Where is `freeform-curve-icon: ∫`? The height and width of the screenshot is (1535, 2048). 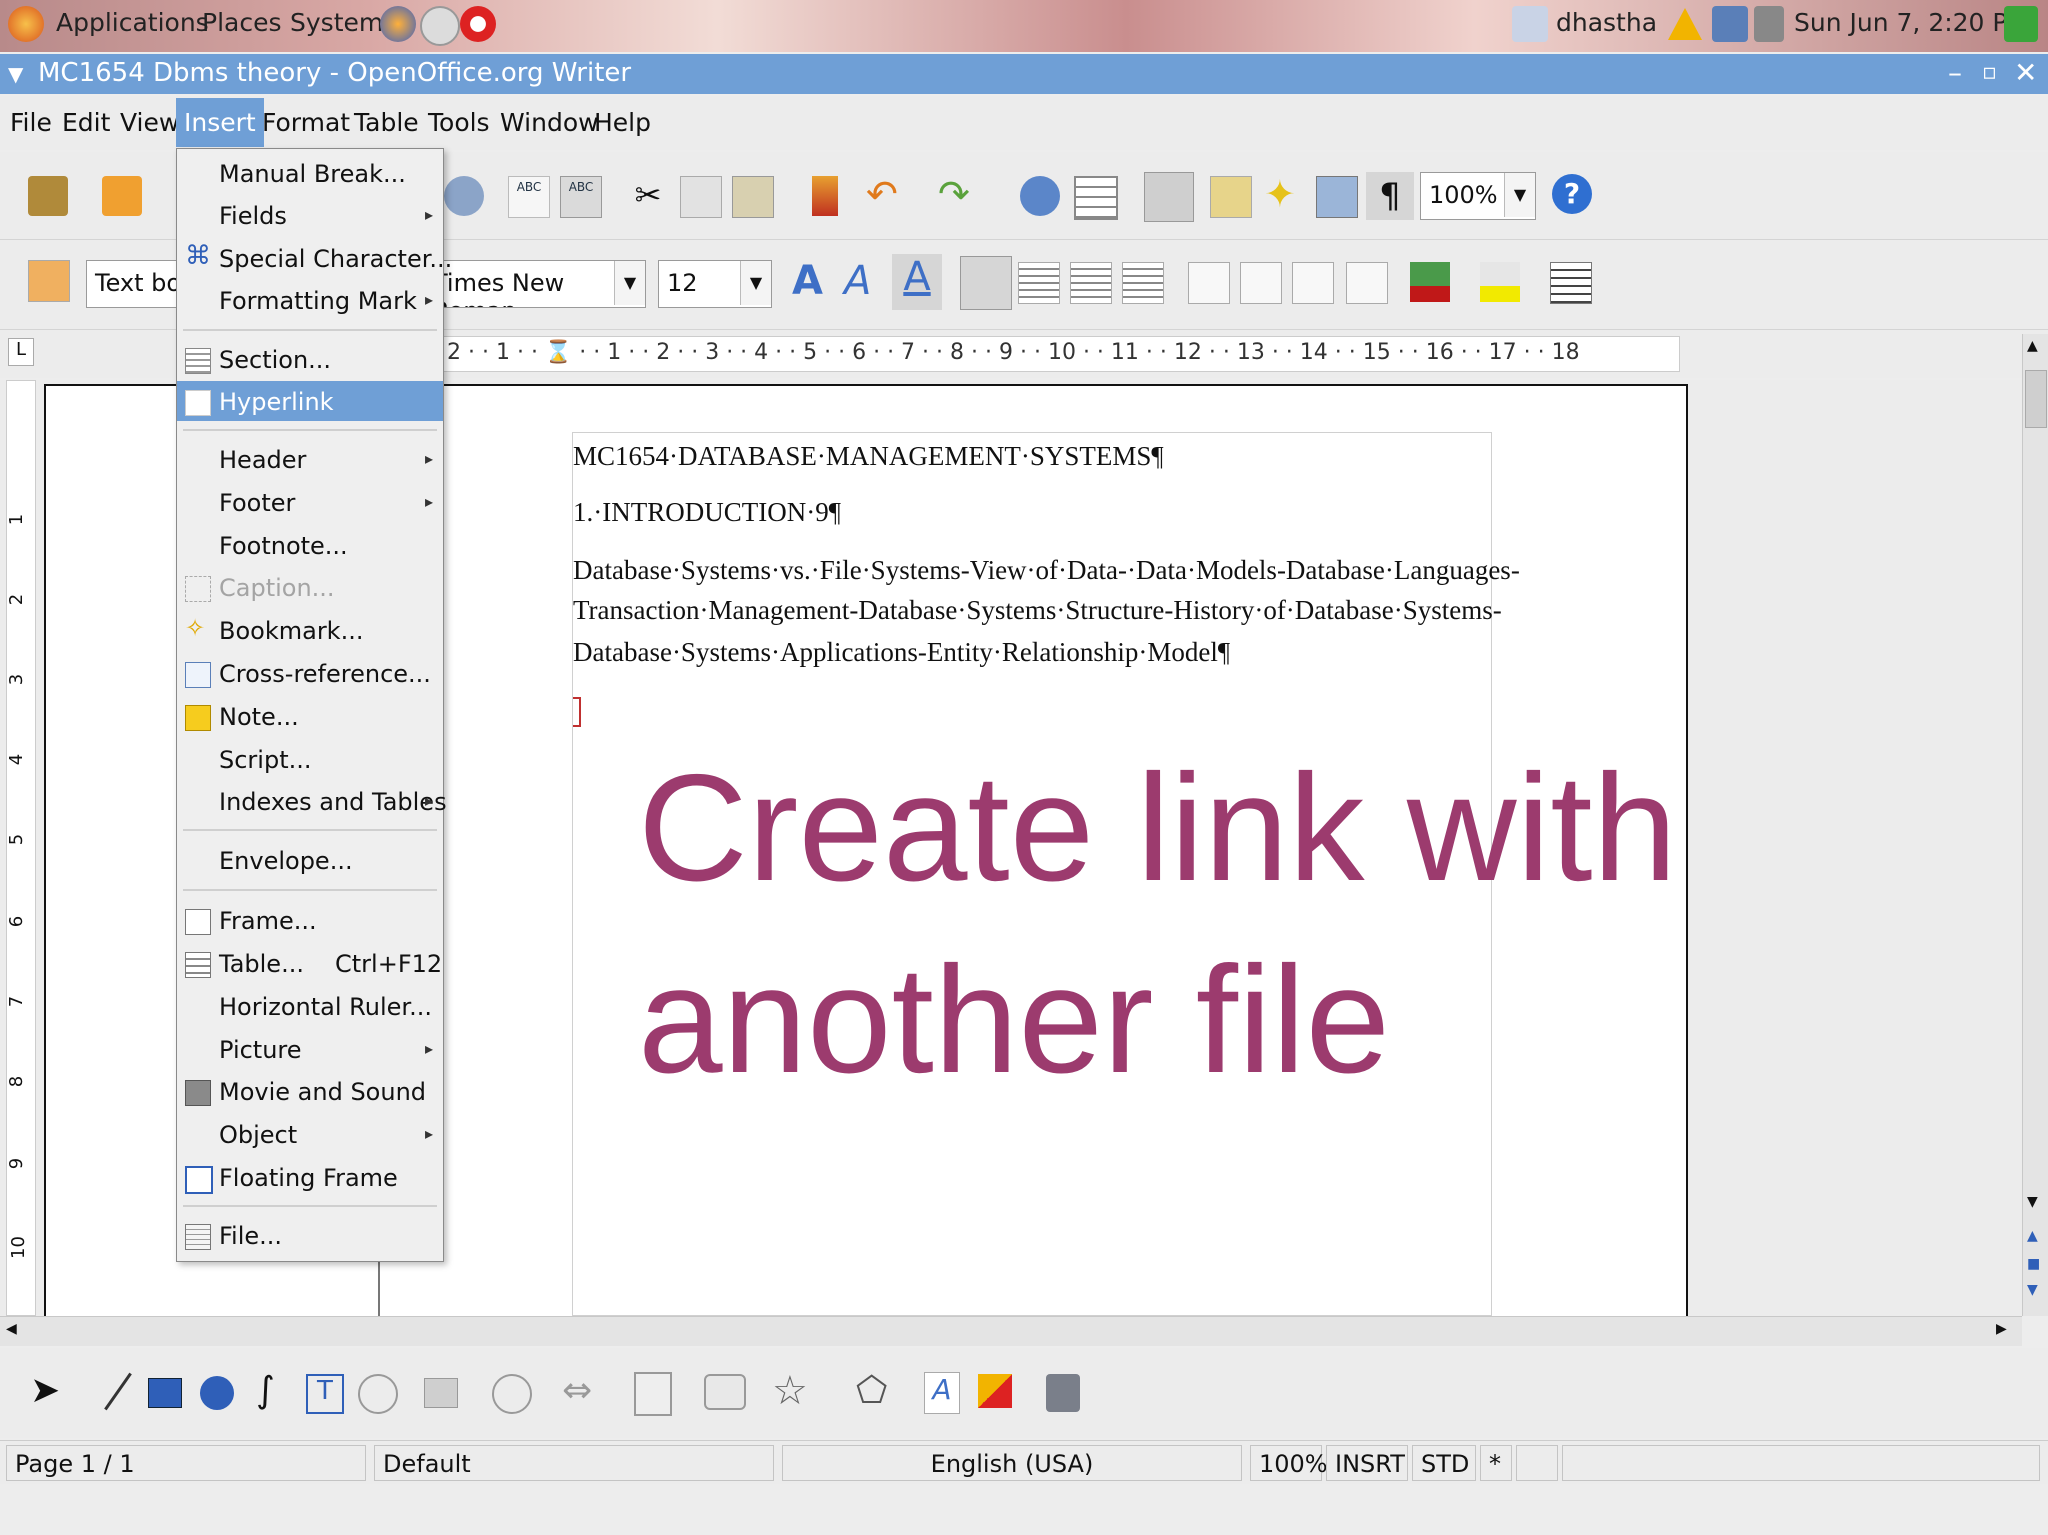 freeform-curve-icon: ∫ is located at coordinates (276, 1390).